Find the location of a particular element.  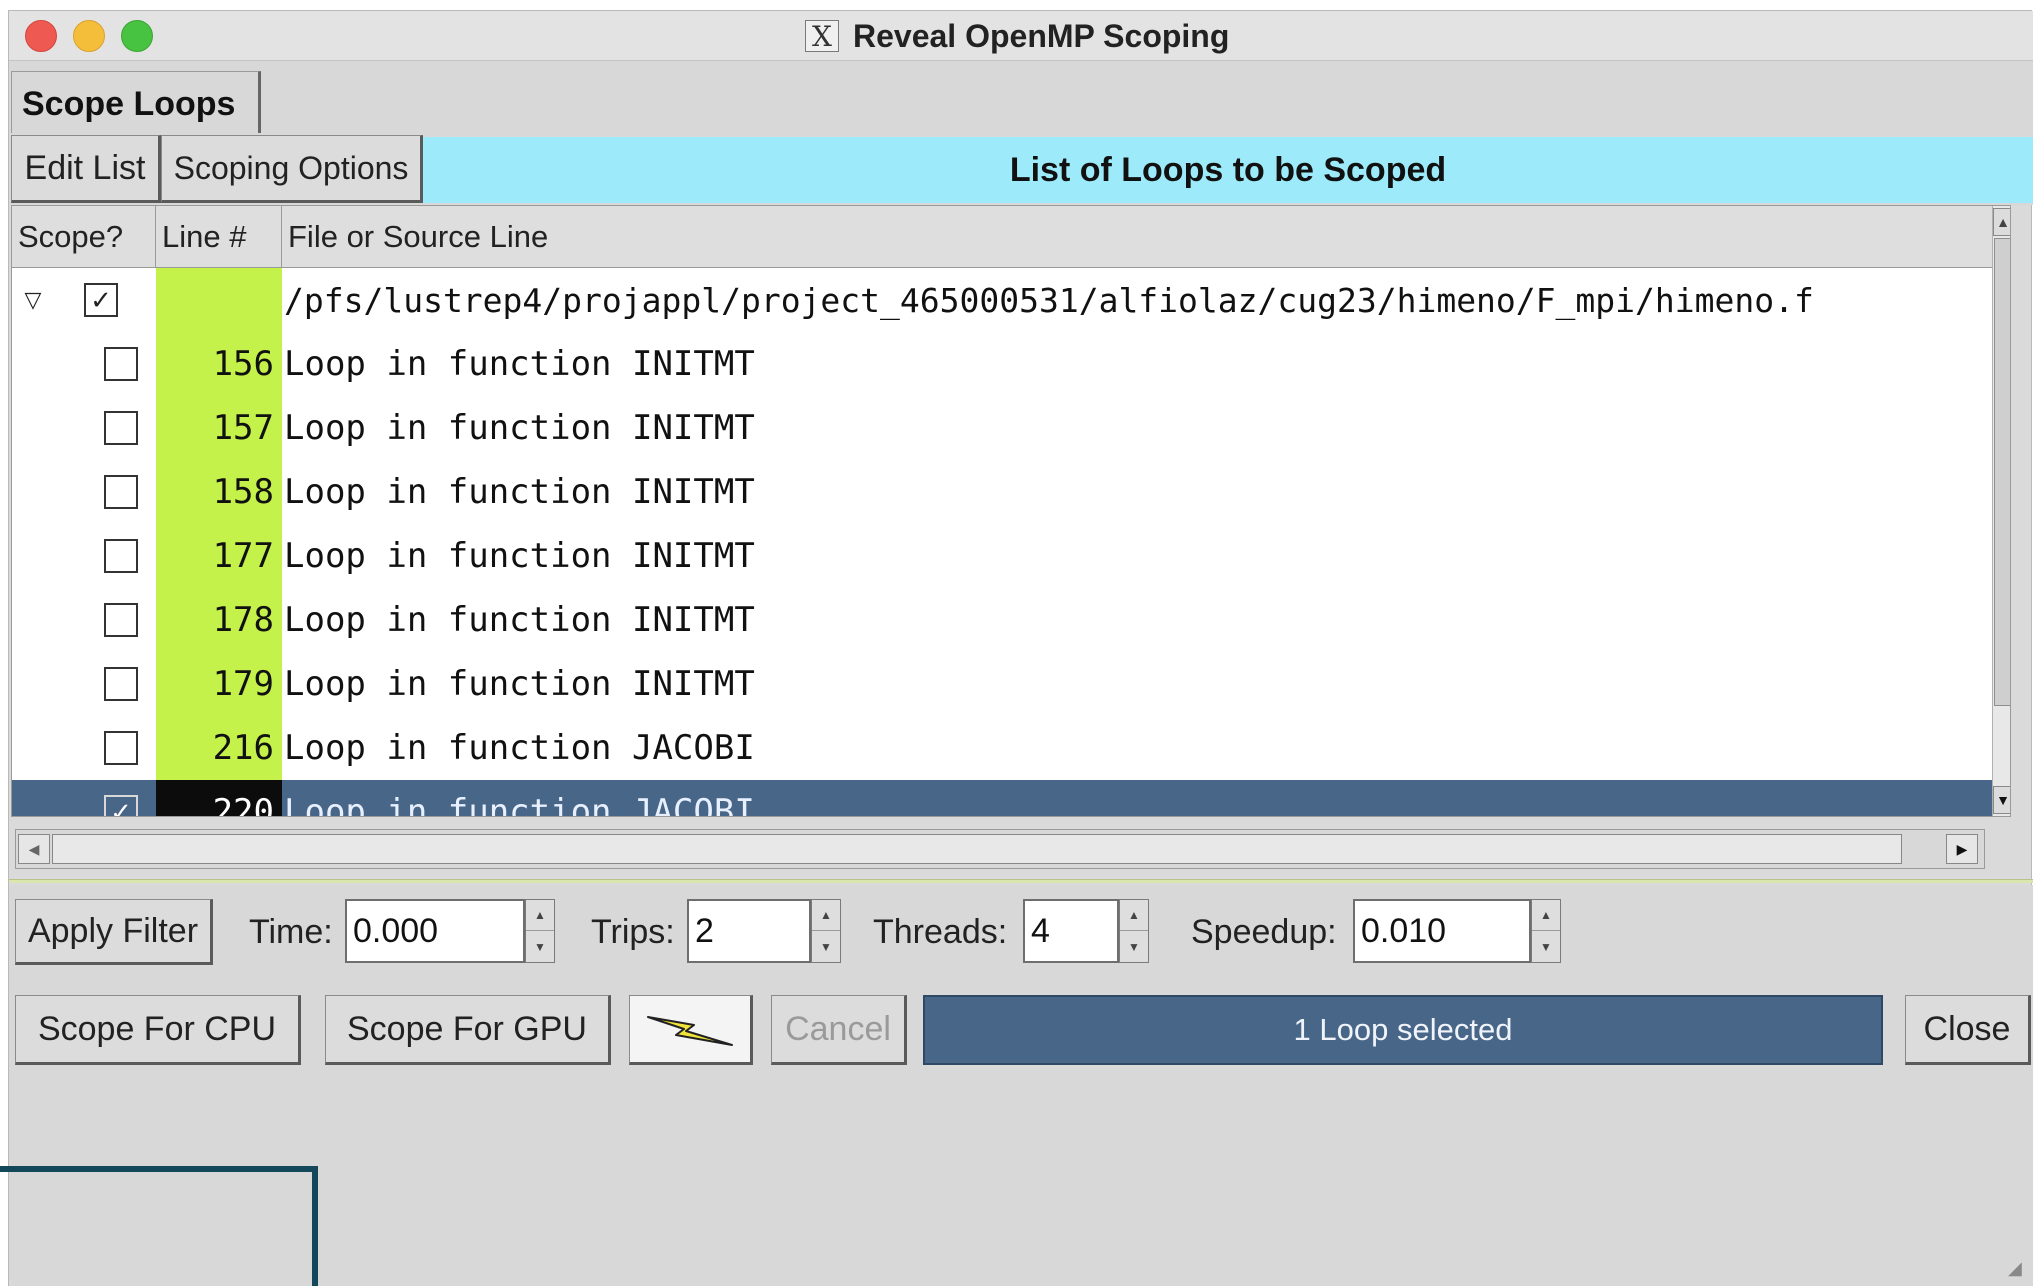

speedup-spinner: ▲ ▼ is located at coordinates (1546, 931).